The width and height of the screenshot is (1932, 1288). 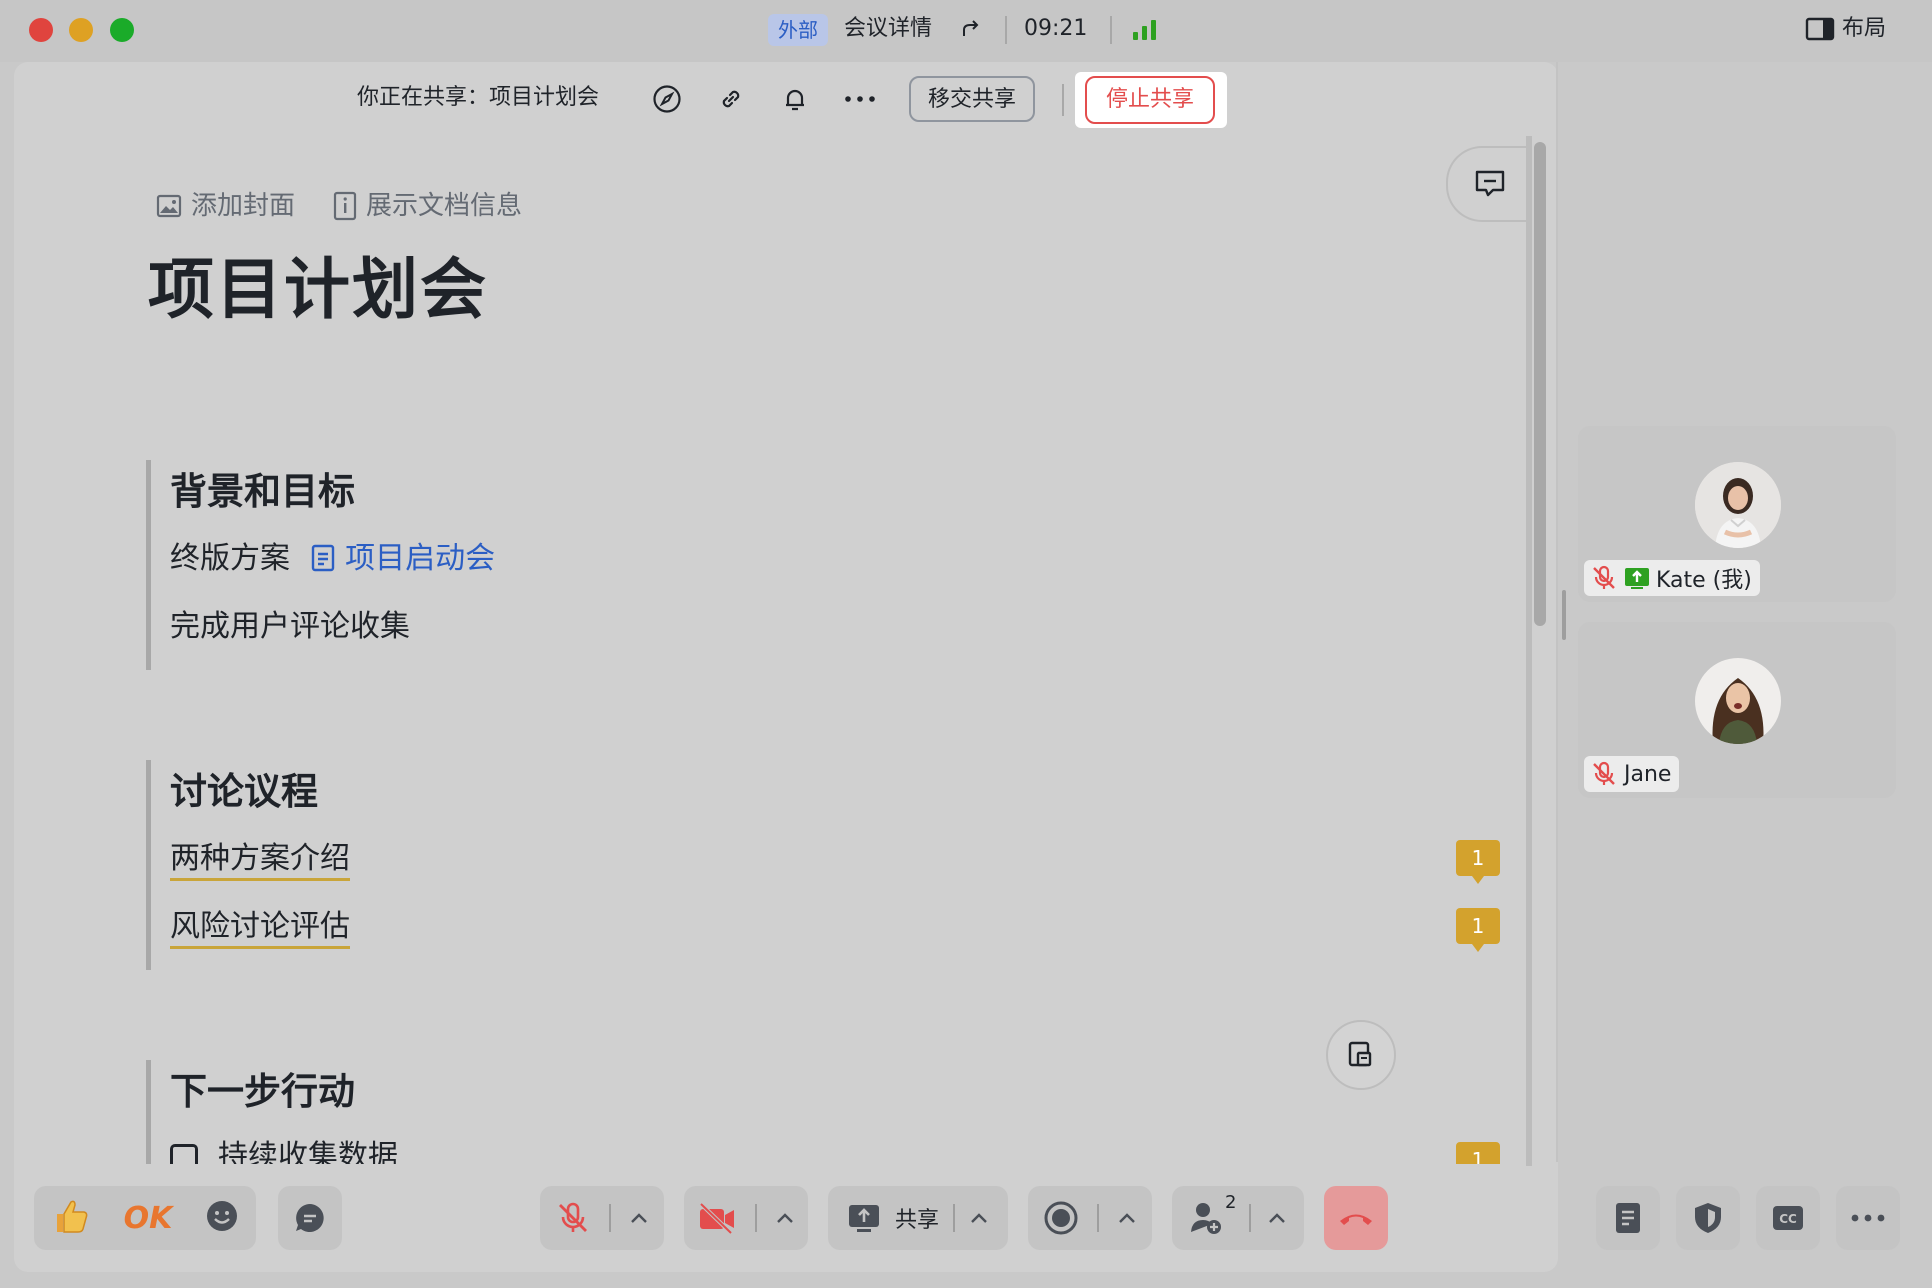 I want to click on scroll-track, so click(x=1529, y=651).